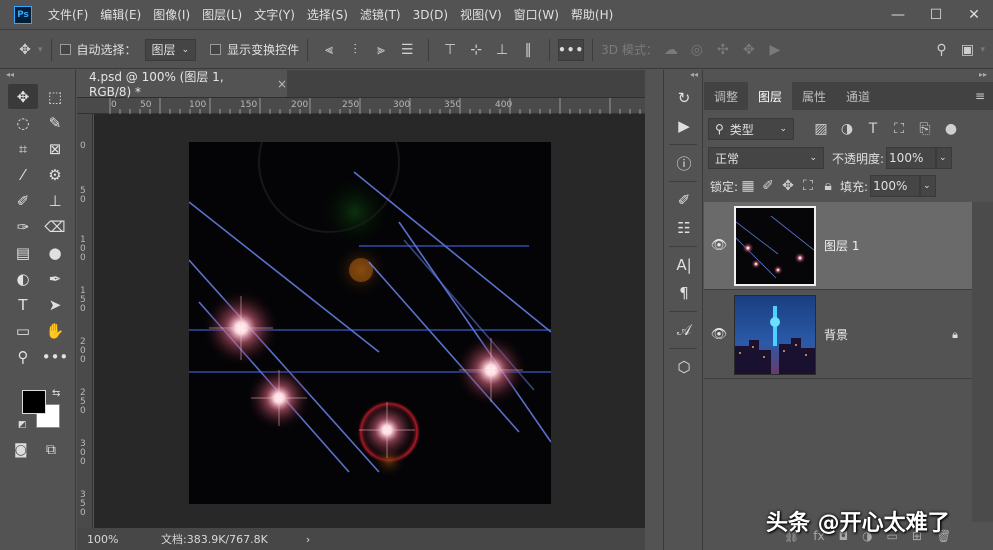 The image size is (993, 550). What do you see at coordinates (528, 50) in the screenshot?
I see `distribute-vertical-icon: ‖` at bounding box center [528, 50].